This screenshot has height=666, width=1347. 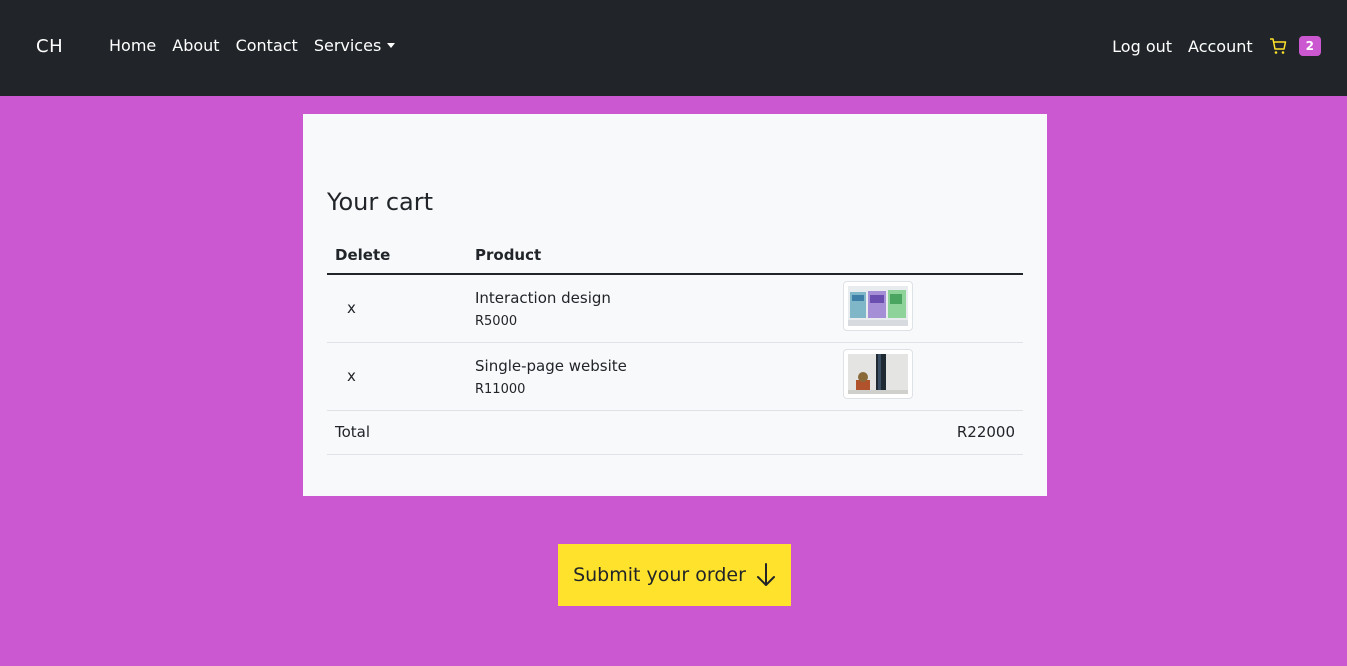 I want to click on table-header-row: Delete Product, so click(x=675, y=255).